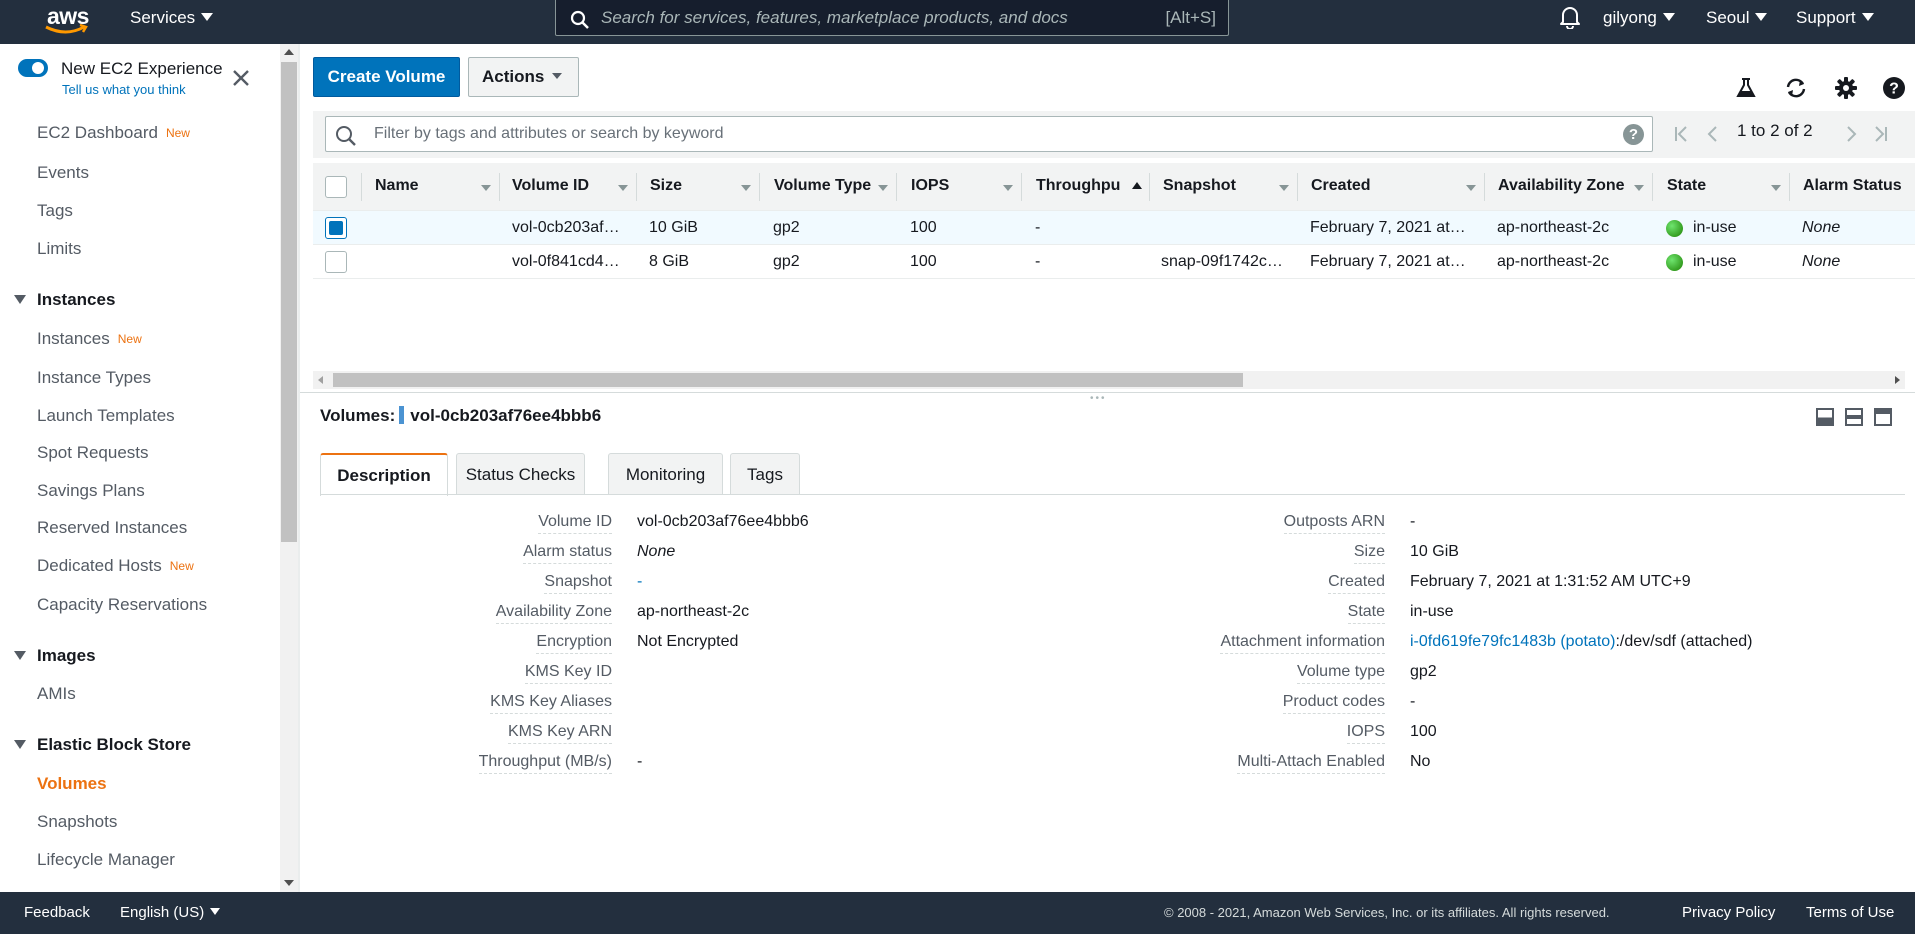 Image resolution: width=1915 pixels, height=934 pixels. Describe the element at coordinates (102, 745) in the screenshot. I see `sidebar-section-elastic-block-store: Elastic Block Store` at that location.